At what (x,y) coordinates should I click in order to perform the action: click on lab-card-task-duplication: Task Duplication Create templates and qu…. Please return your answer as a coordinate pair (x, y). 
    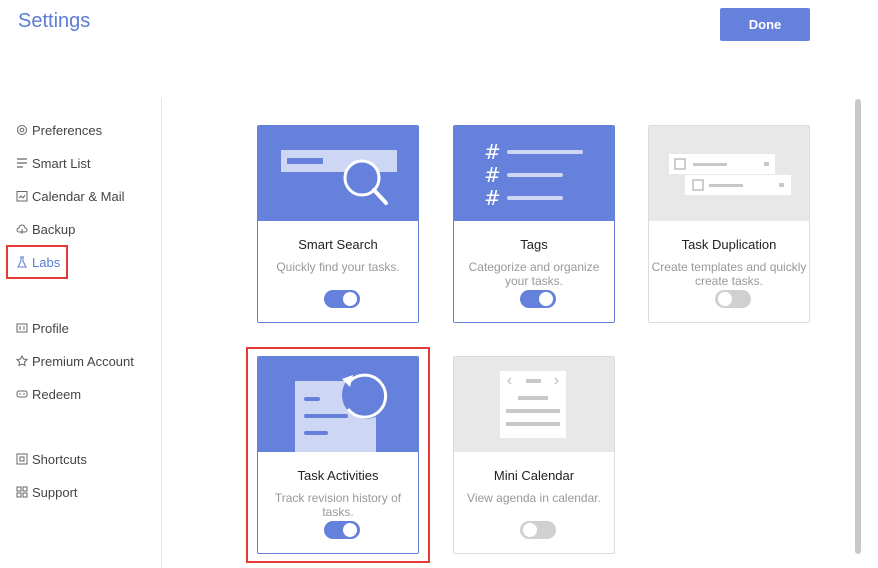
    Looking at the image, I should click on (729, 224).